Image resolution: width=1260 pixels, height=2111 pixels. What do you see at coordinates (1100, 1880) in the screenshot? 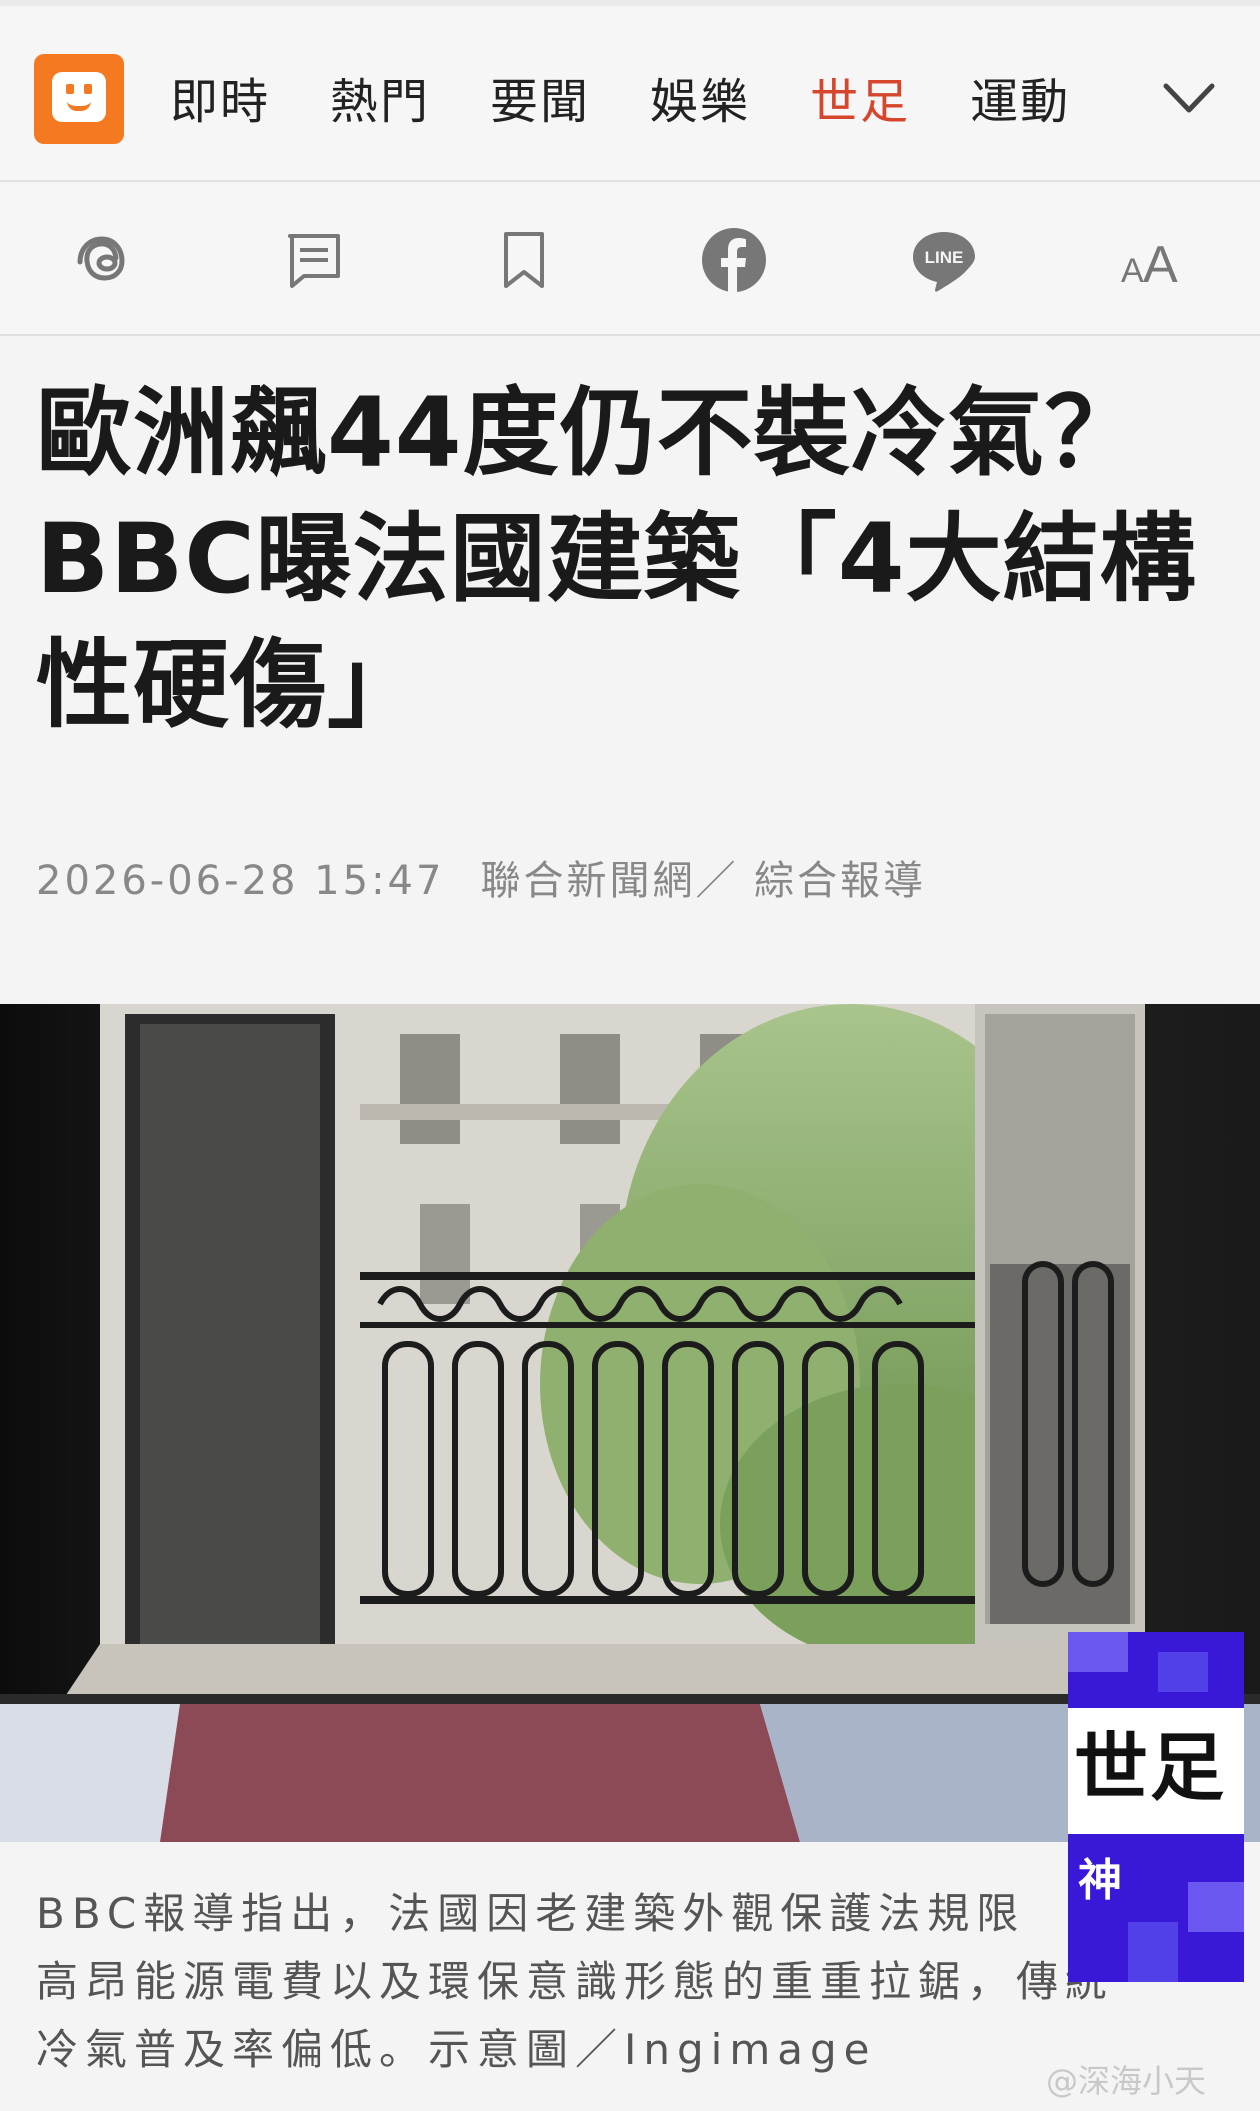
I see `badge-subtitle: 神` at bounding box center [1100, 1880].